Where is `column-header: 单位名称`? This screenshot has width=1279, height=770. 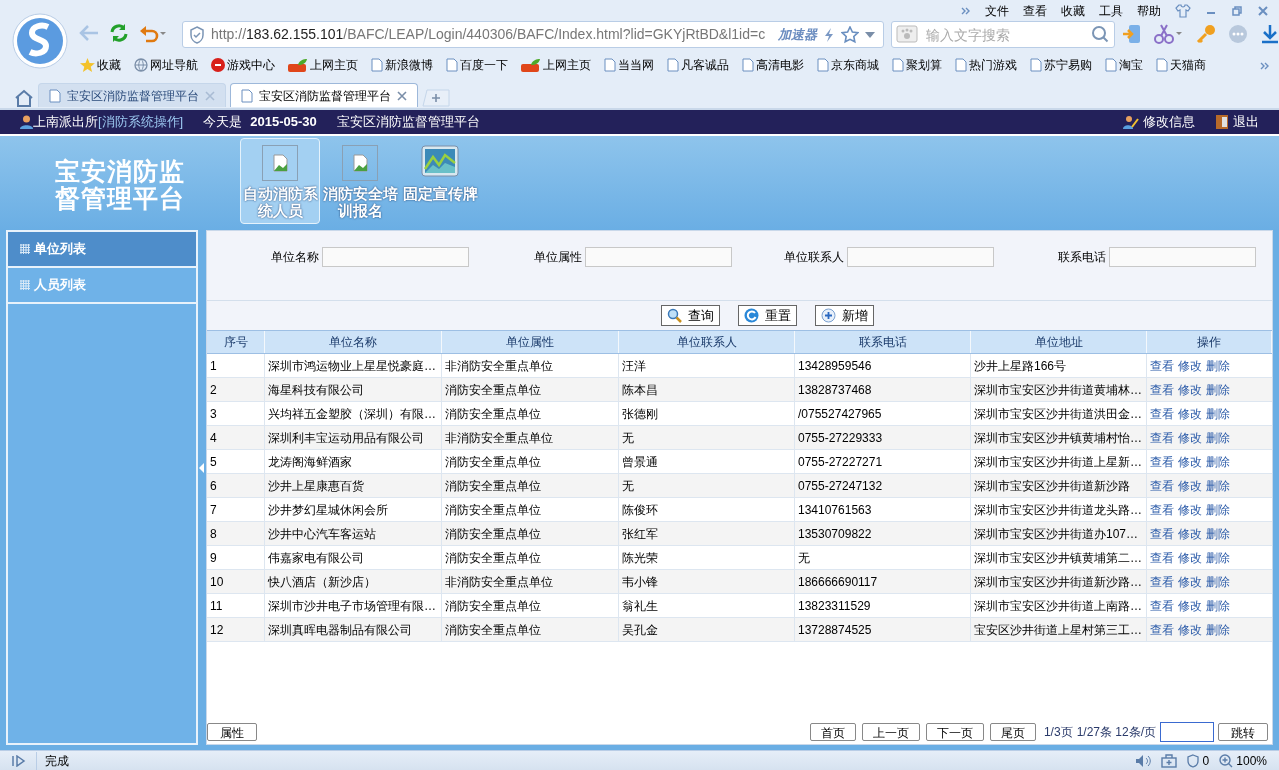 column-header: 单位名称 is located at coordinates (353, 342).